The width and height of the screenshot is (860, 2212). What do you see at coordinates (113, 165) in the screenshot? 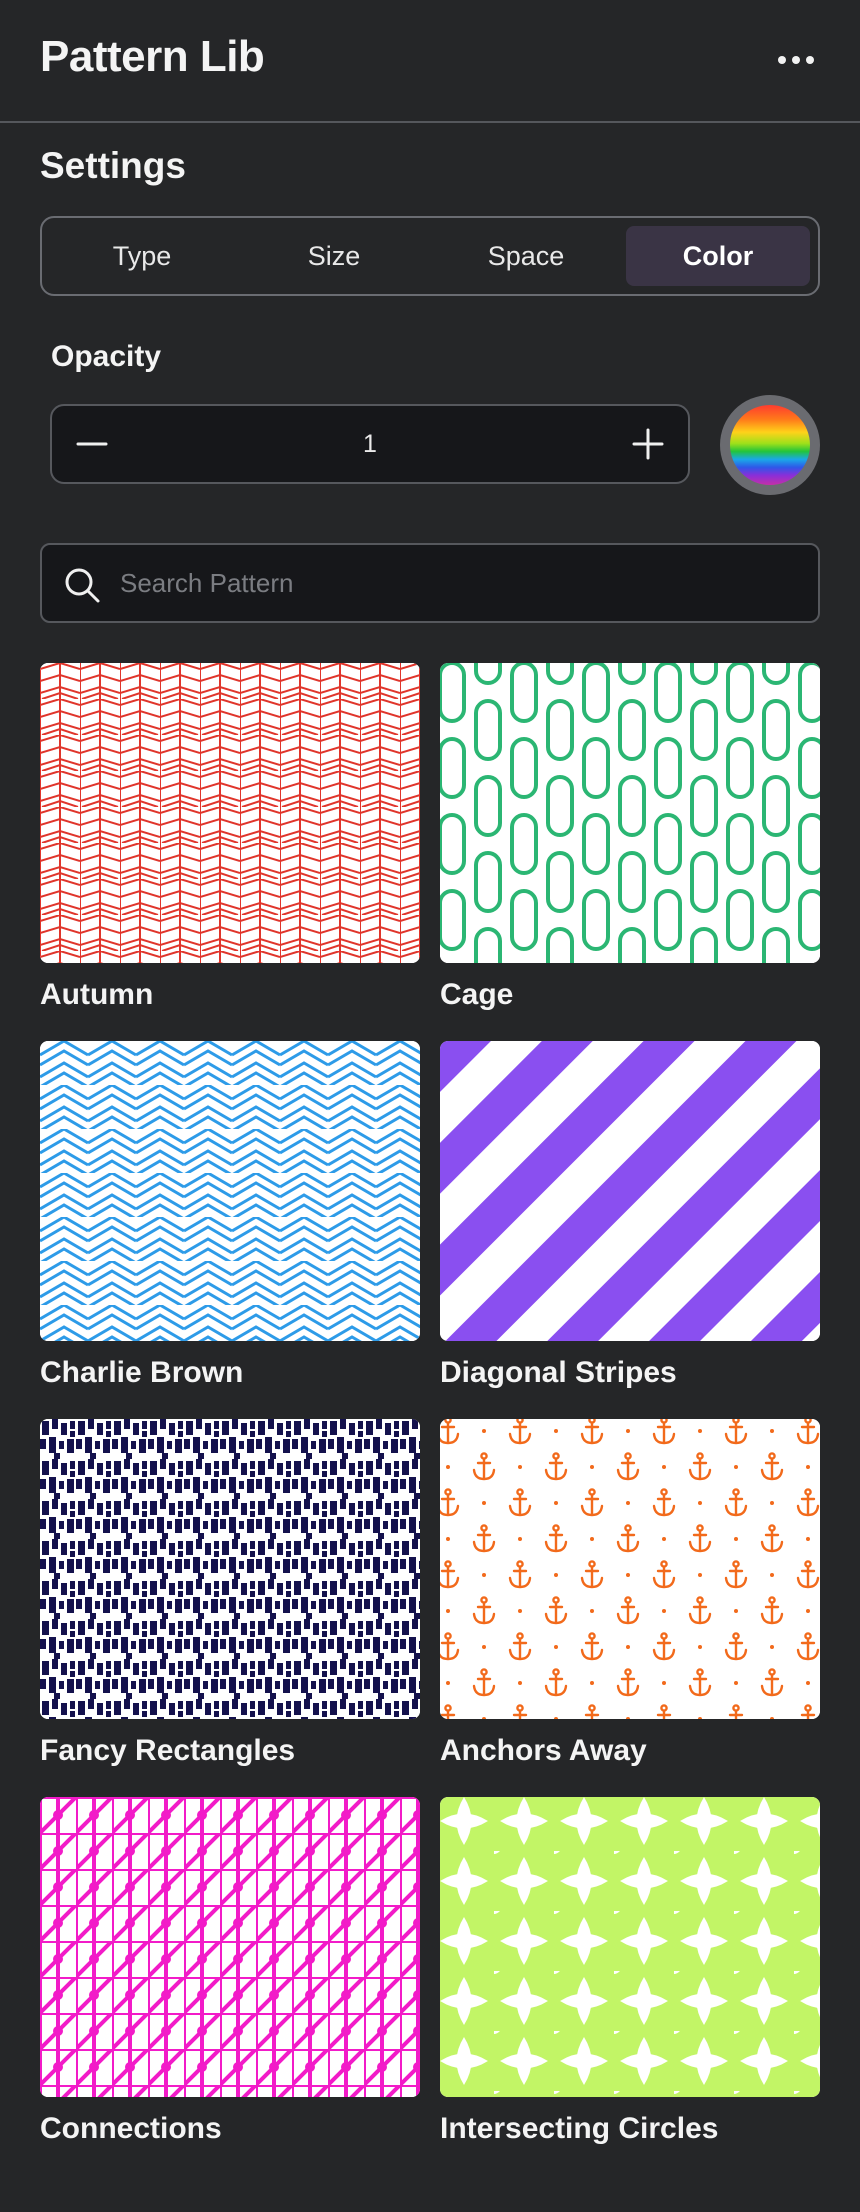
I see `settings-title: Settings` at bounding box center [113, 165].